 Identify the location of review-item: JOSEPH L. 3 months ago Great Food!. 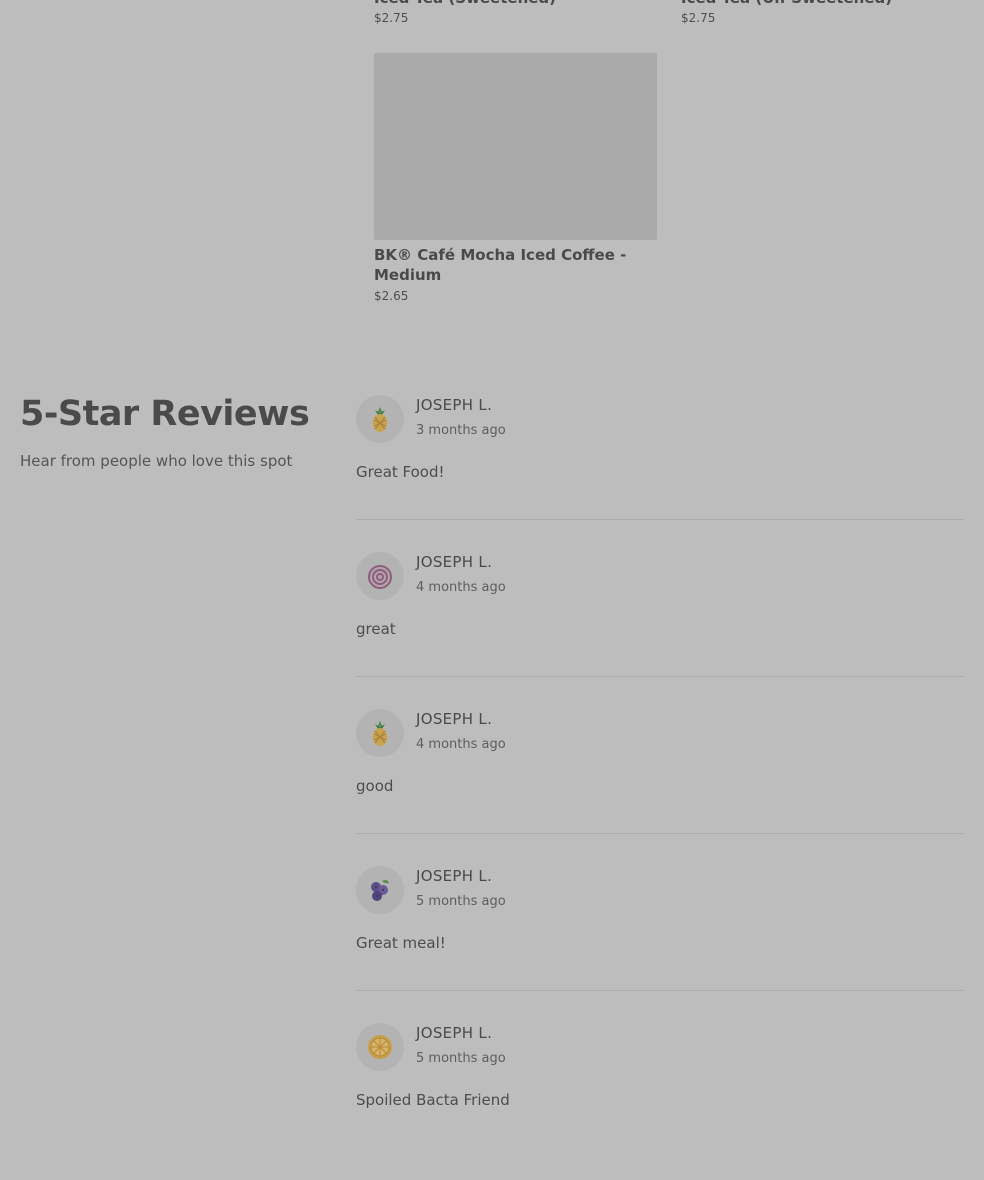
(660, 473).